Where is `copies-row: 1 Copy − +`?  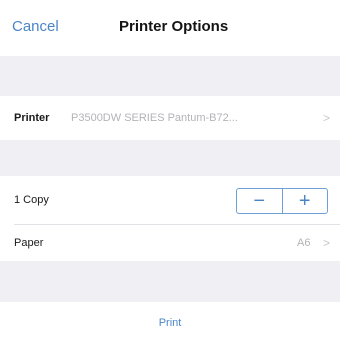
copies-row: 1 Copy − + is located at coordinates (170, 200).